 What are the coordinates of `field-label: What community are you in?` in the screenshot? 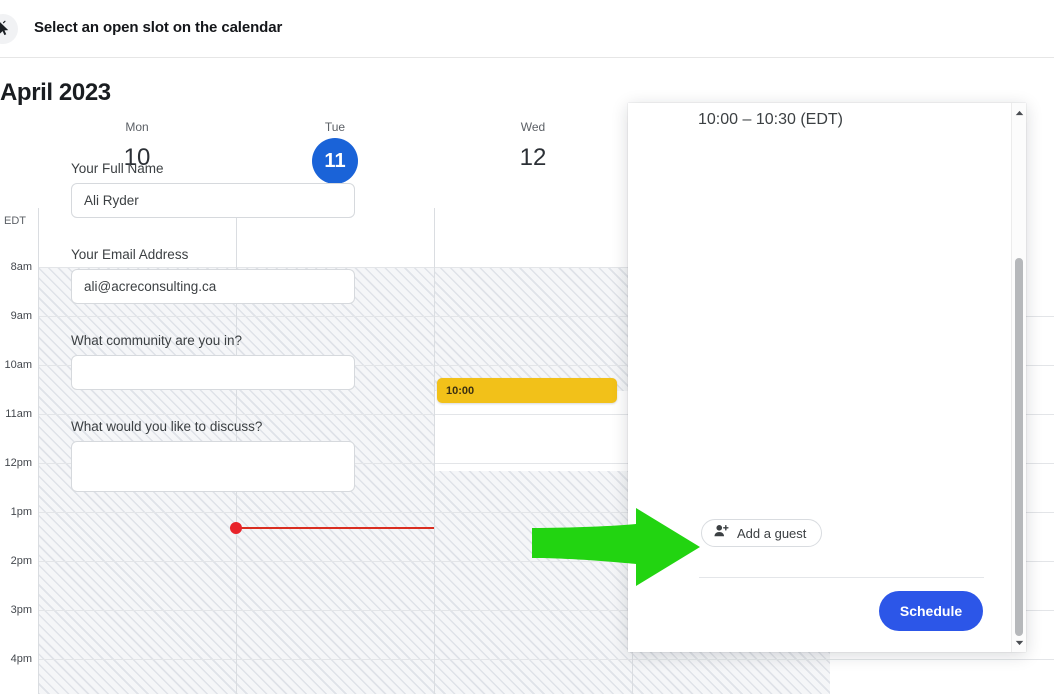 It's located at (157, 340).